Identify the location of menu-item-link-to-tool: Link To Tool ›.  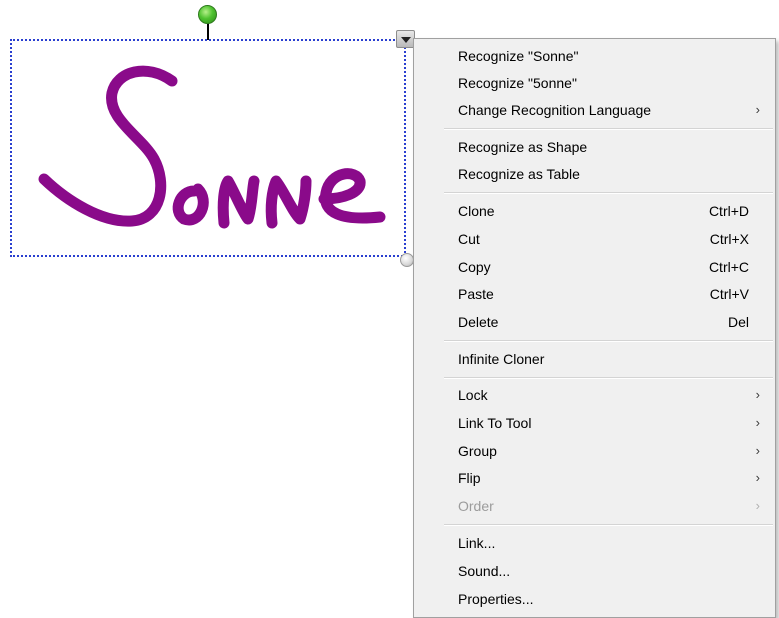
(594, 423).